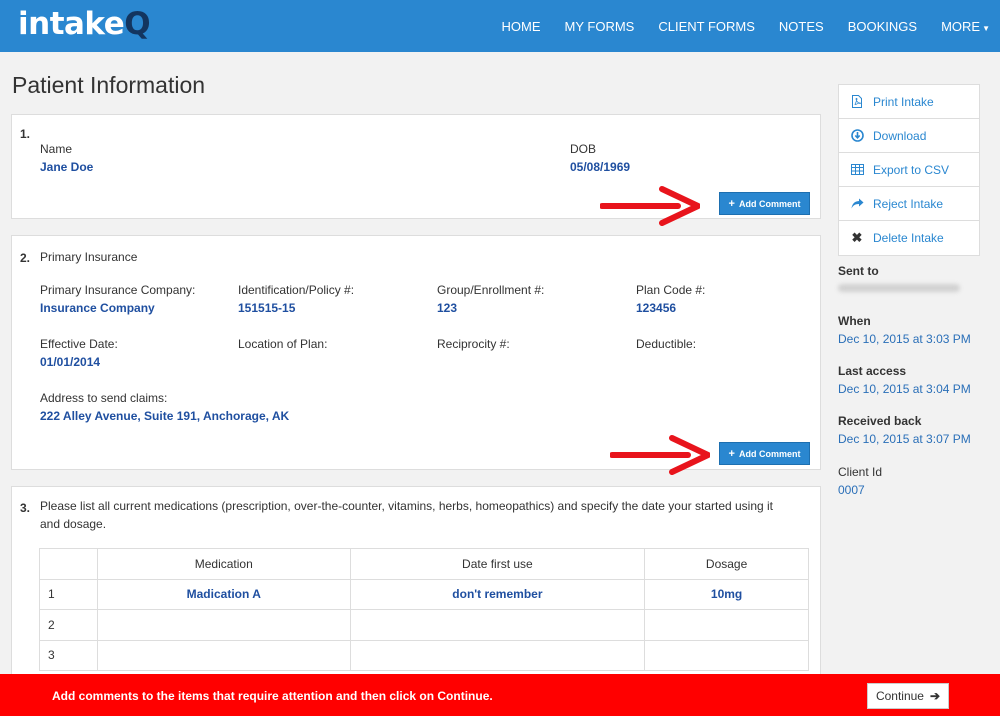 The width and height of the screenshot is (1000, 716). I want to click on dob-label: DOB, so click(583, 149).